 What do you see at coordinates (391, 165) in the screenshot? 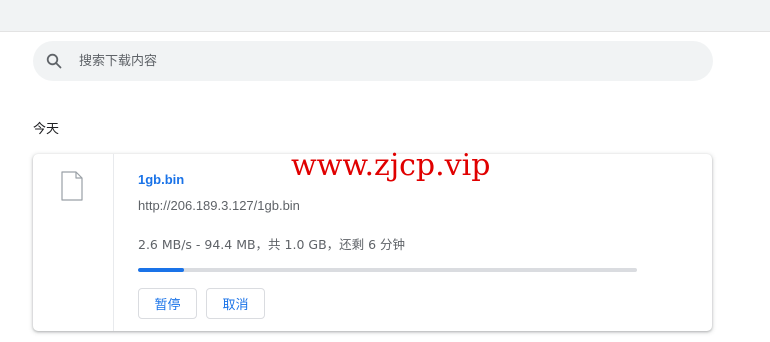
I see `watermark-text: www.zjcp.vip` at bounding box center [391, 165].